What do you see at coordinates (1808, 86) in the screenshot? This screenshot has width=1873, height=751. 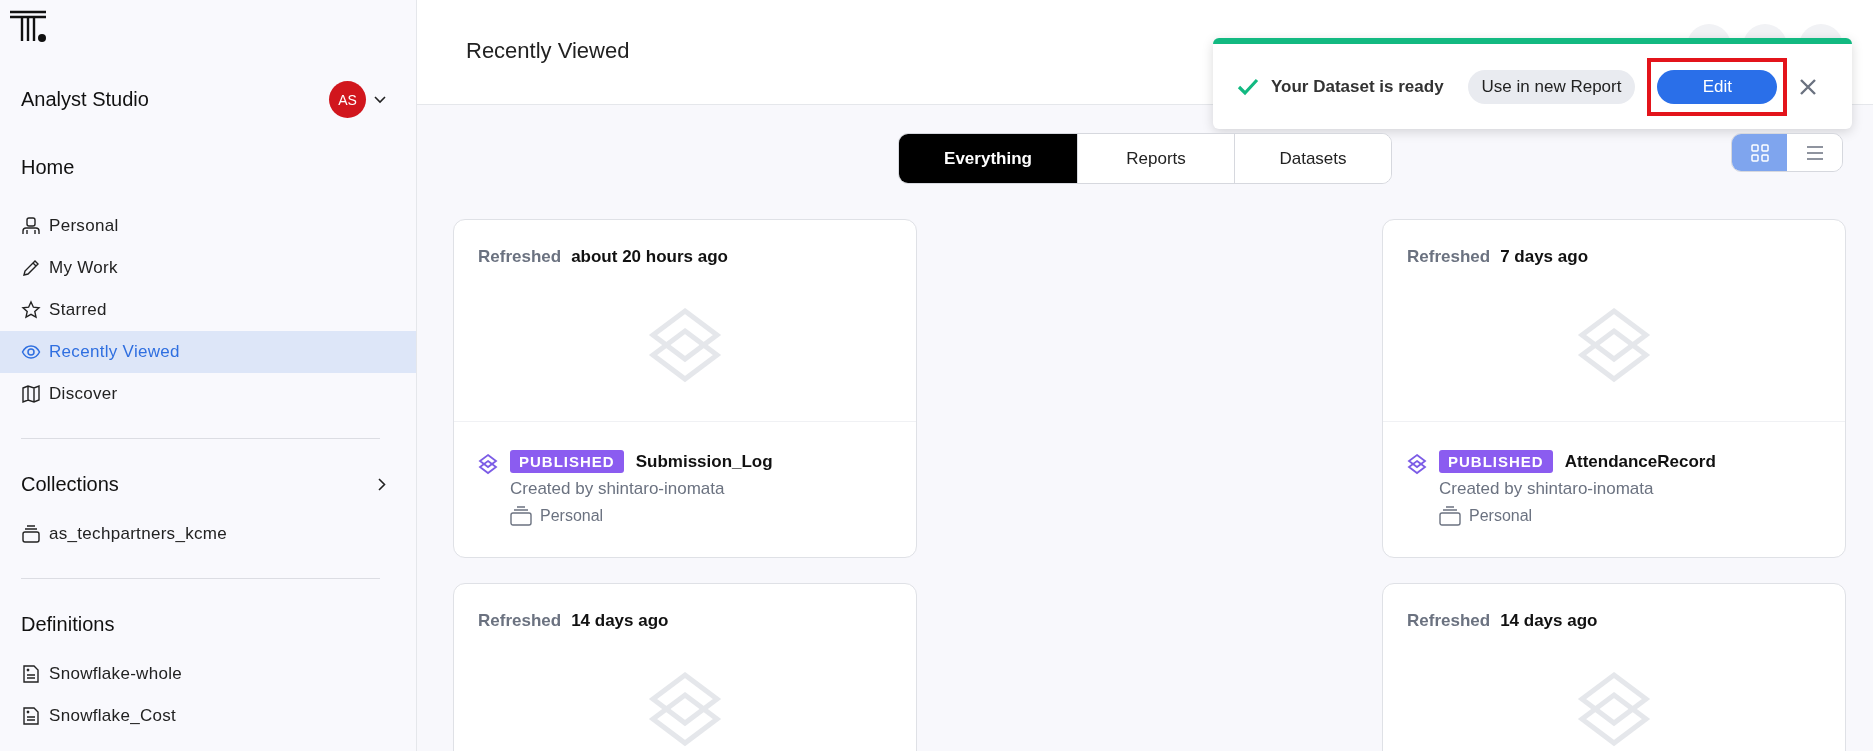 I see `close-icon` at bounding box center [1808, 86].